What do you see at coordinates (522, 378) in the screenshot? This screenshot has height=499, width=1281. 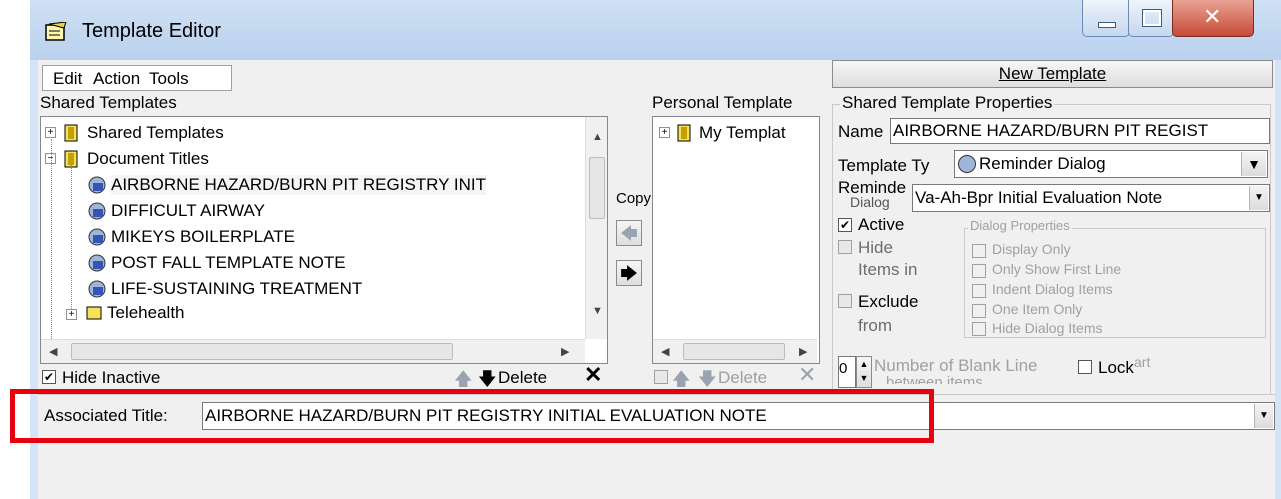 I see `shared-delete-button: Delete` at bounding box center [522, 378].